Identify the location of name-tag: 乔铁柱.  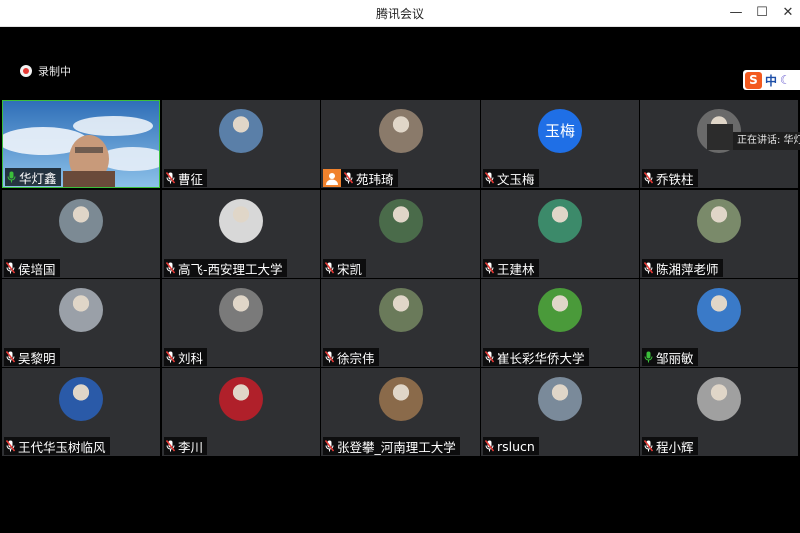
(670, 178).